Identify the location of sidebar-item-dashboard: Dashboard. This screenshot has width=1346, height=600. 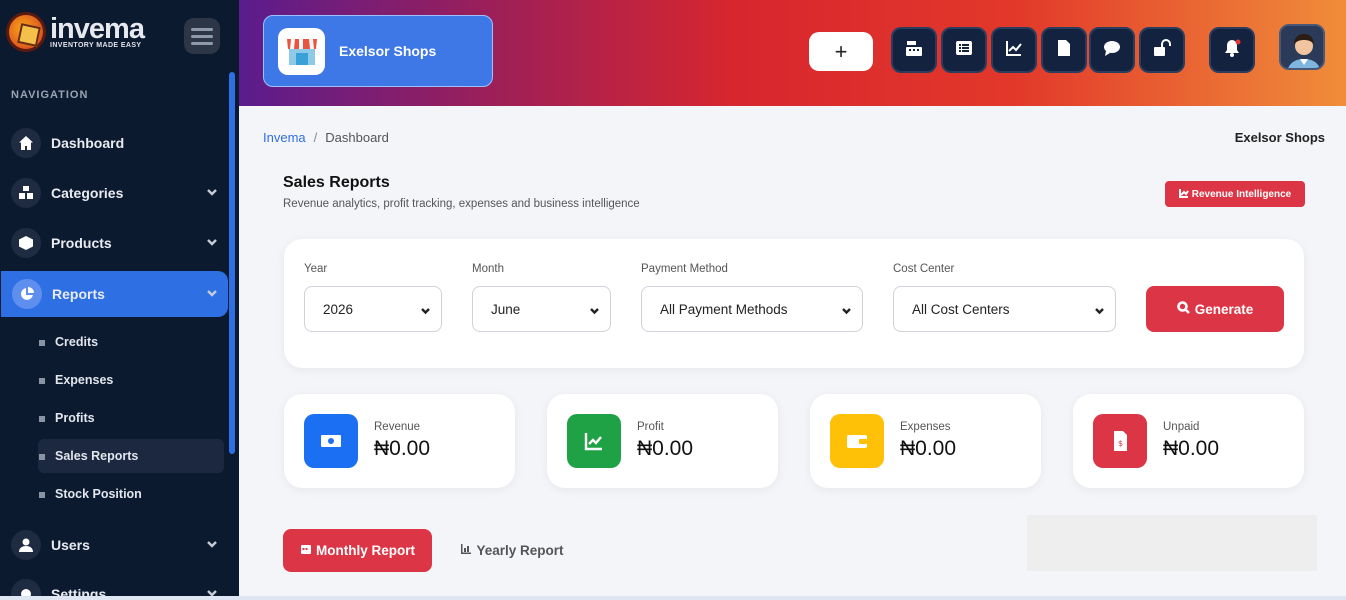
(114, 143).